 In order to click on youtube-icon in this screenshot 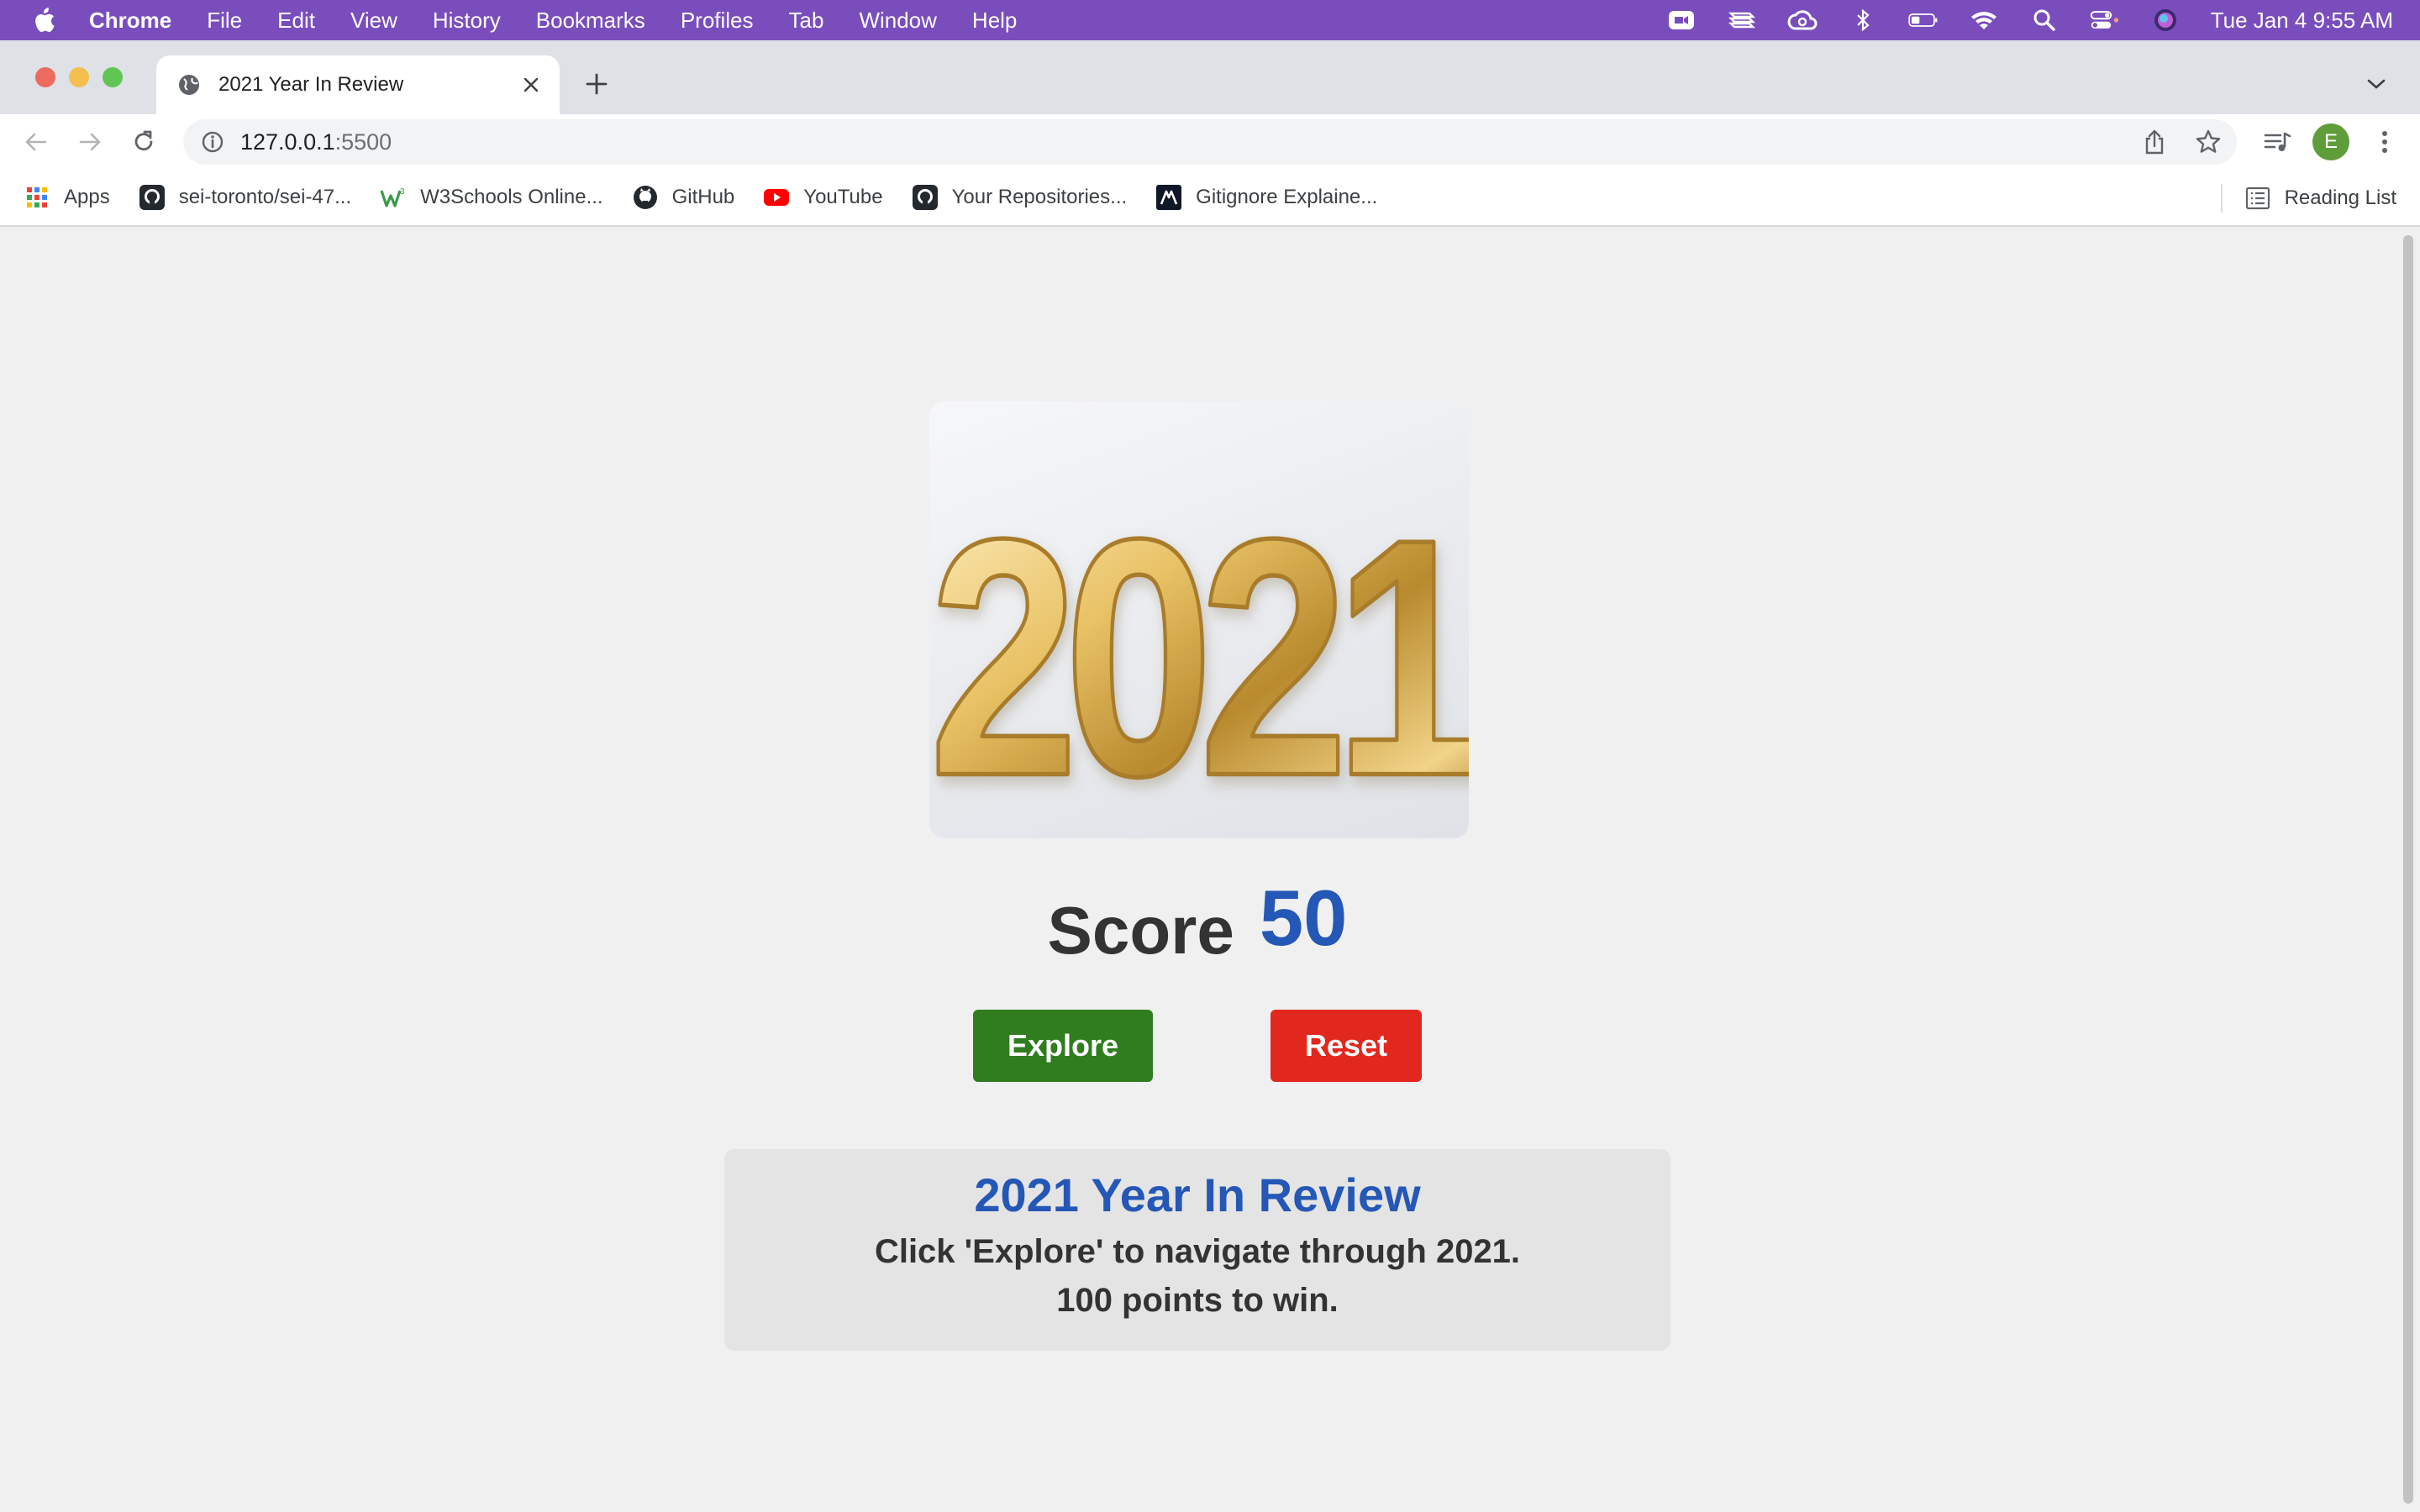, I will do `click(777, 197)`.